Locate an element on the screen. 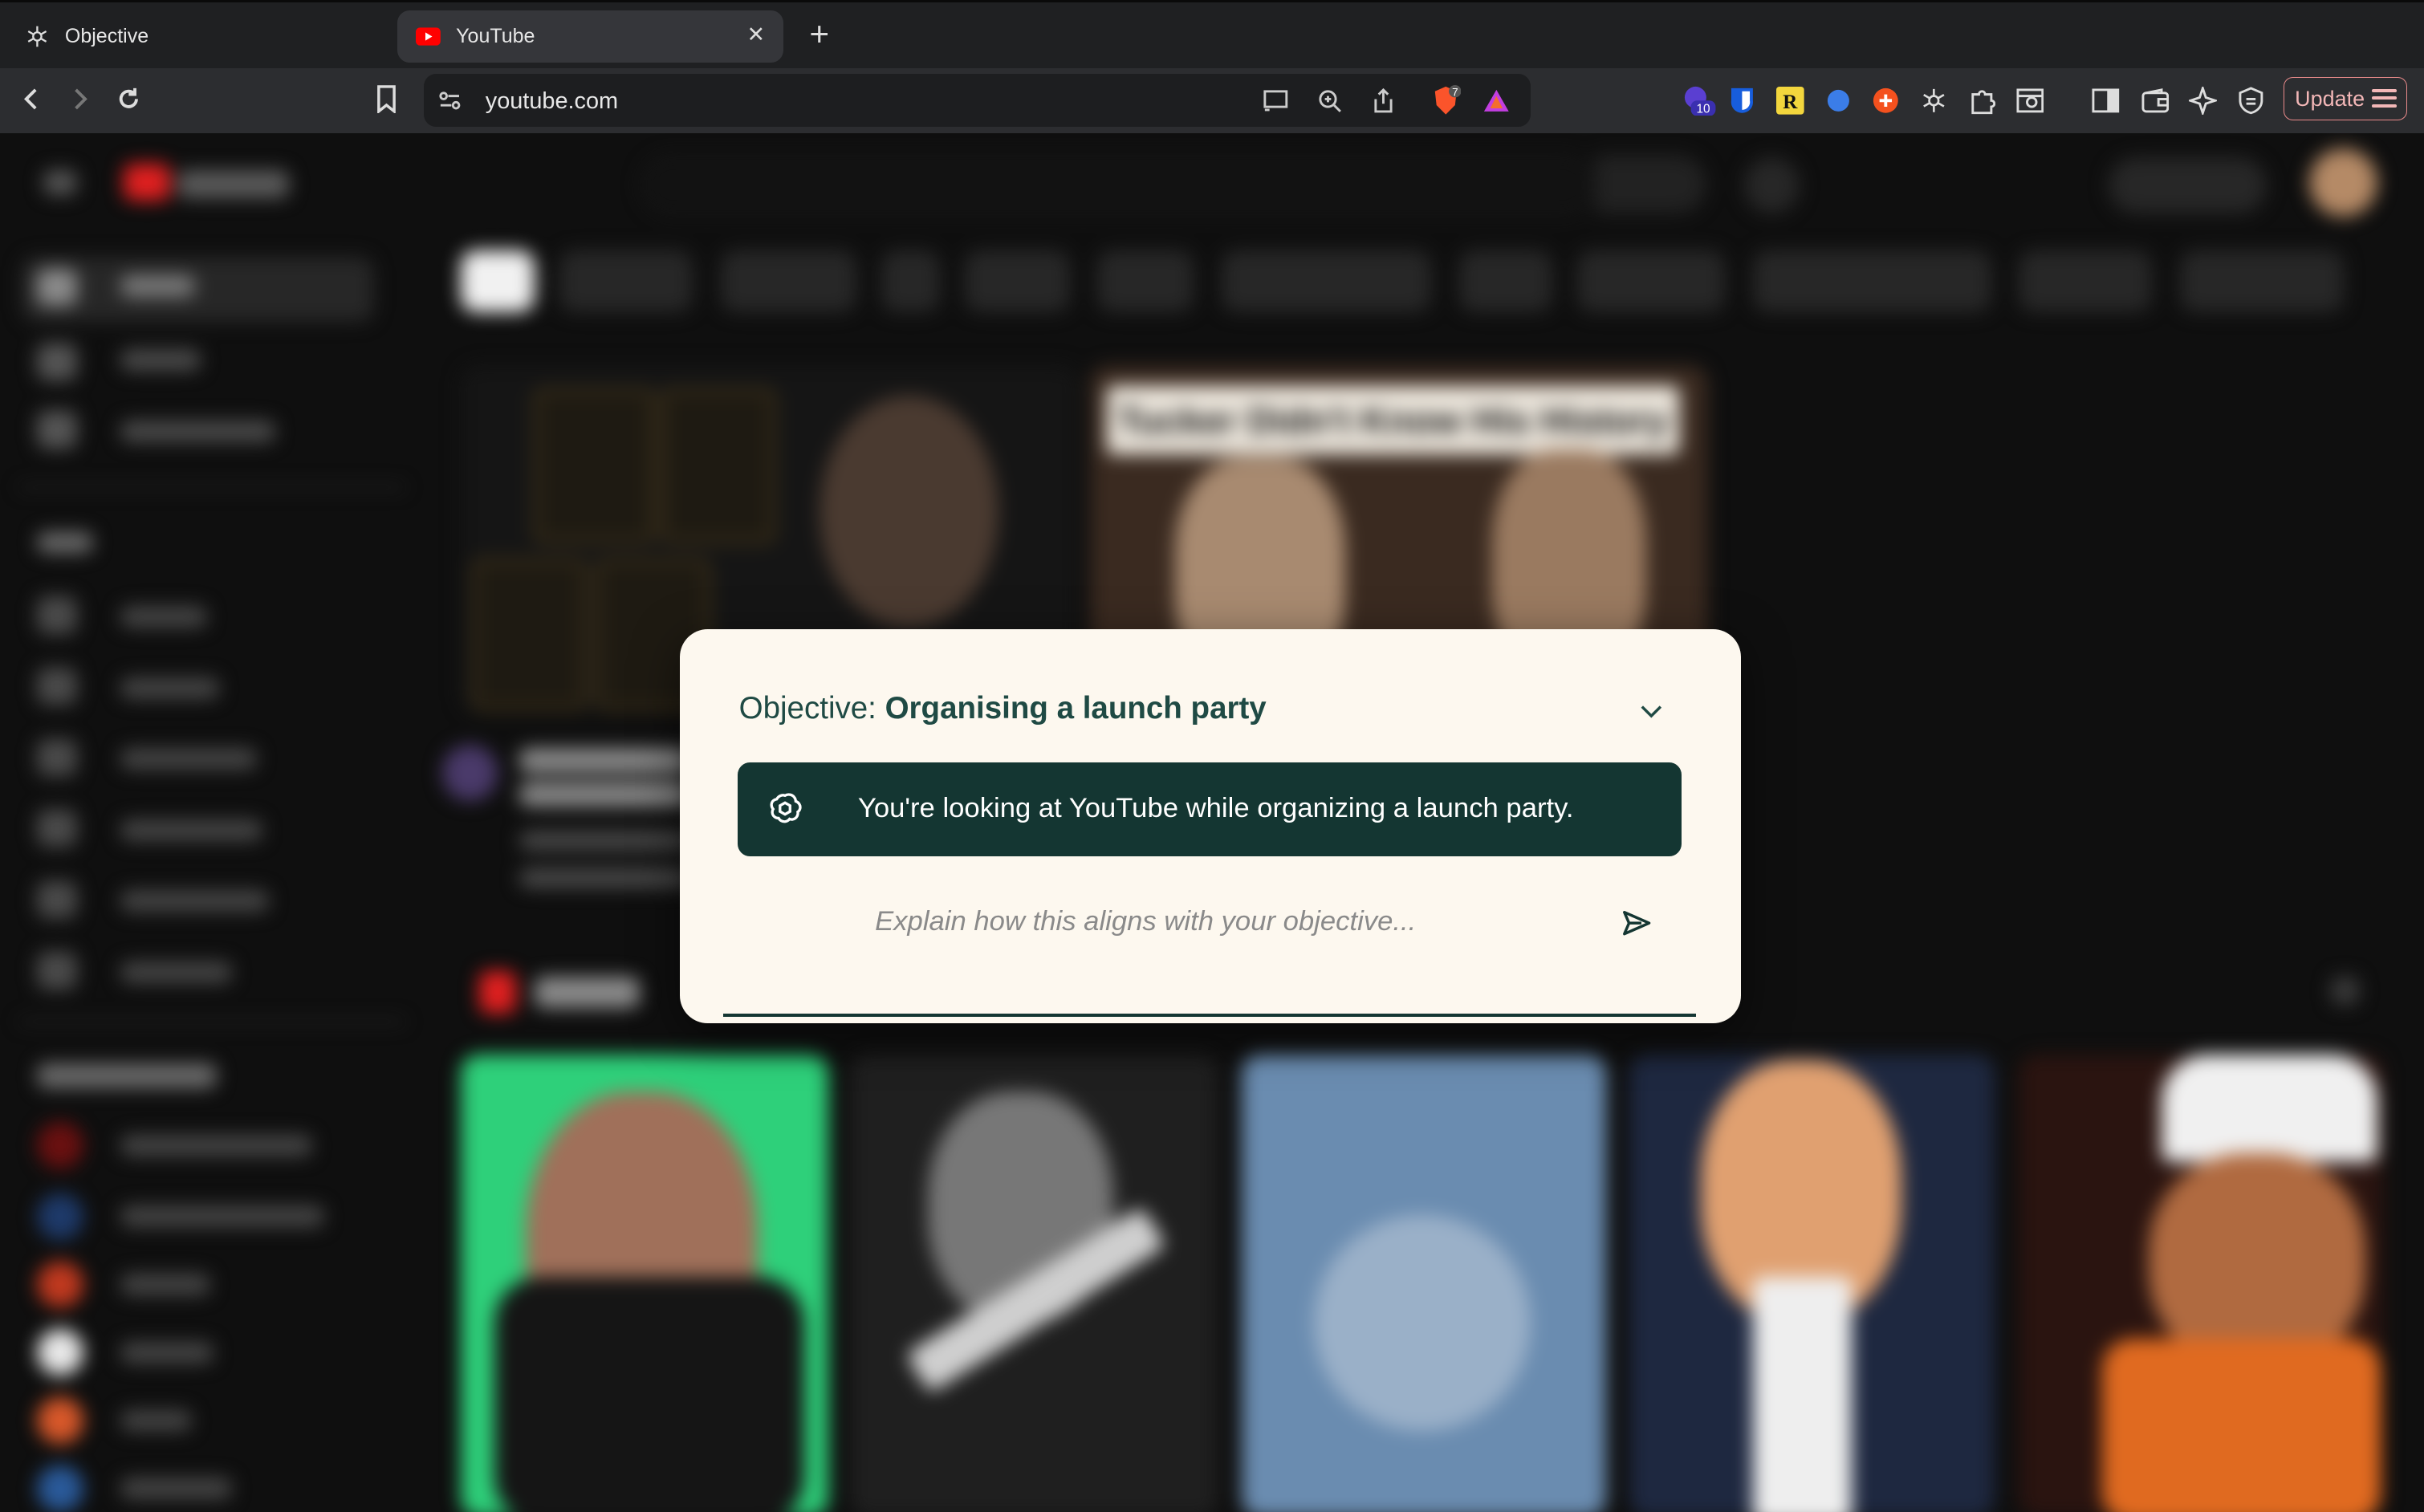 The height and width of the screenshot is (1512, 2424). browser-toolbar: youtube.com 7 10 R Update is located at coordinates (1212, 100).